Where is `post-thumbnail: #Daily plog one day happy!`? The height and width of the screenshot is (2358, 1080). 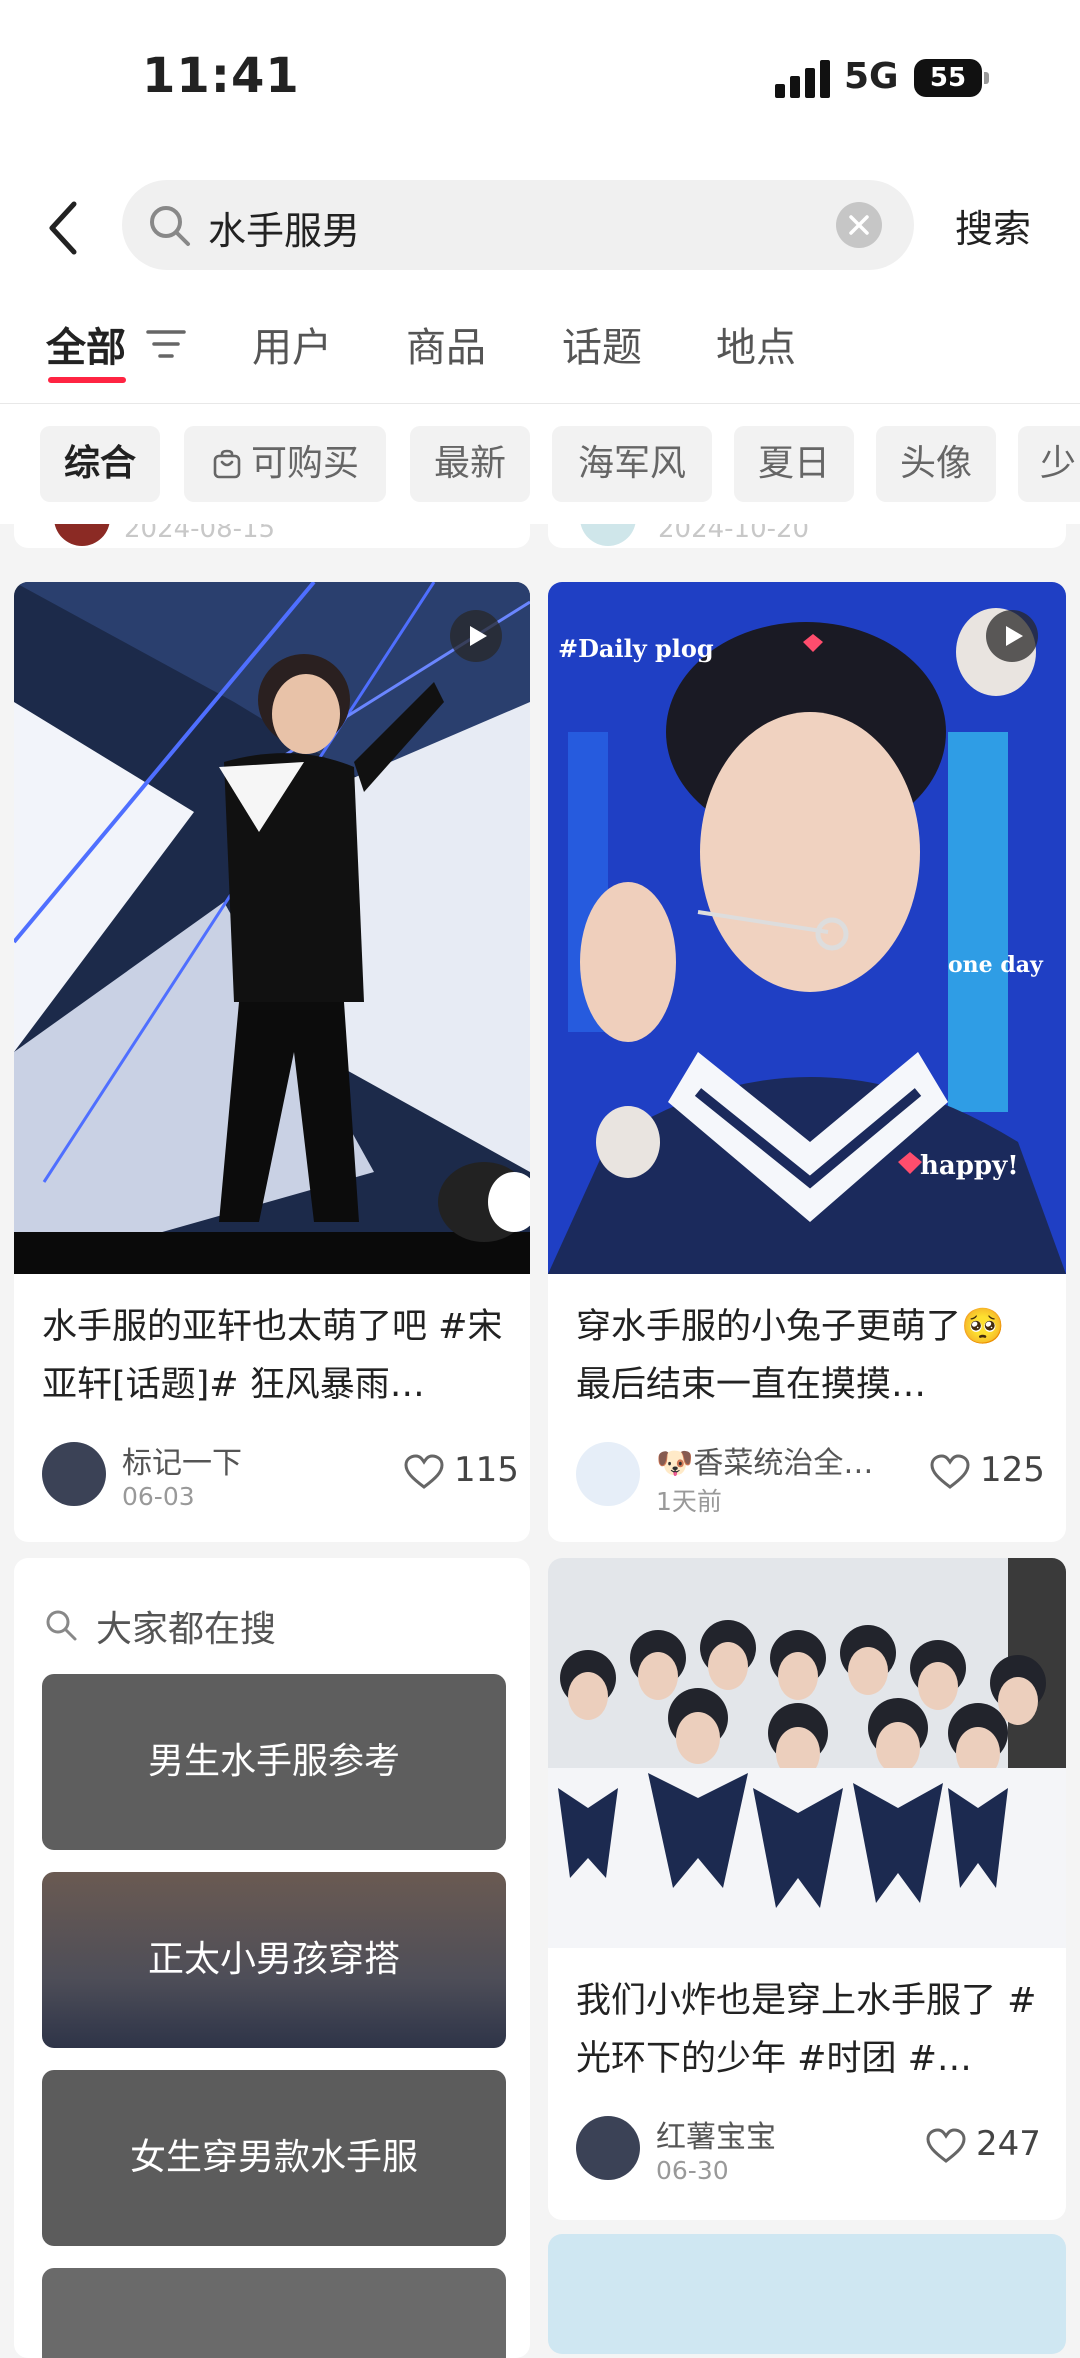 post-thumbnail: #Daily plog one day happy! is located at coordinates (807, 928).